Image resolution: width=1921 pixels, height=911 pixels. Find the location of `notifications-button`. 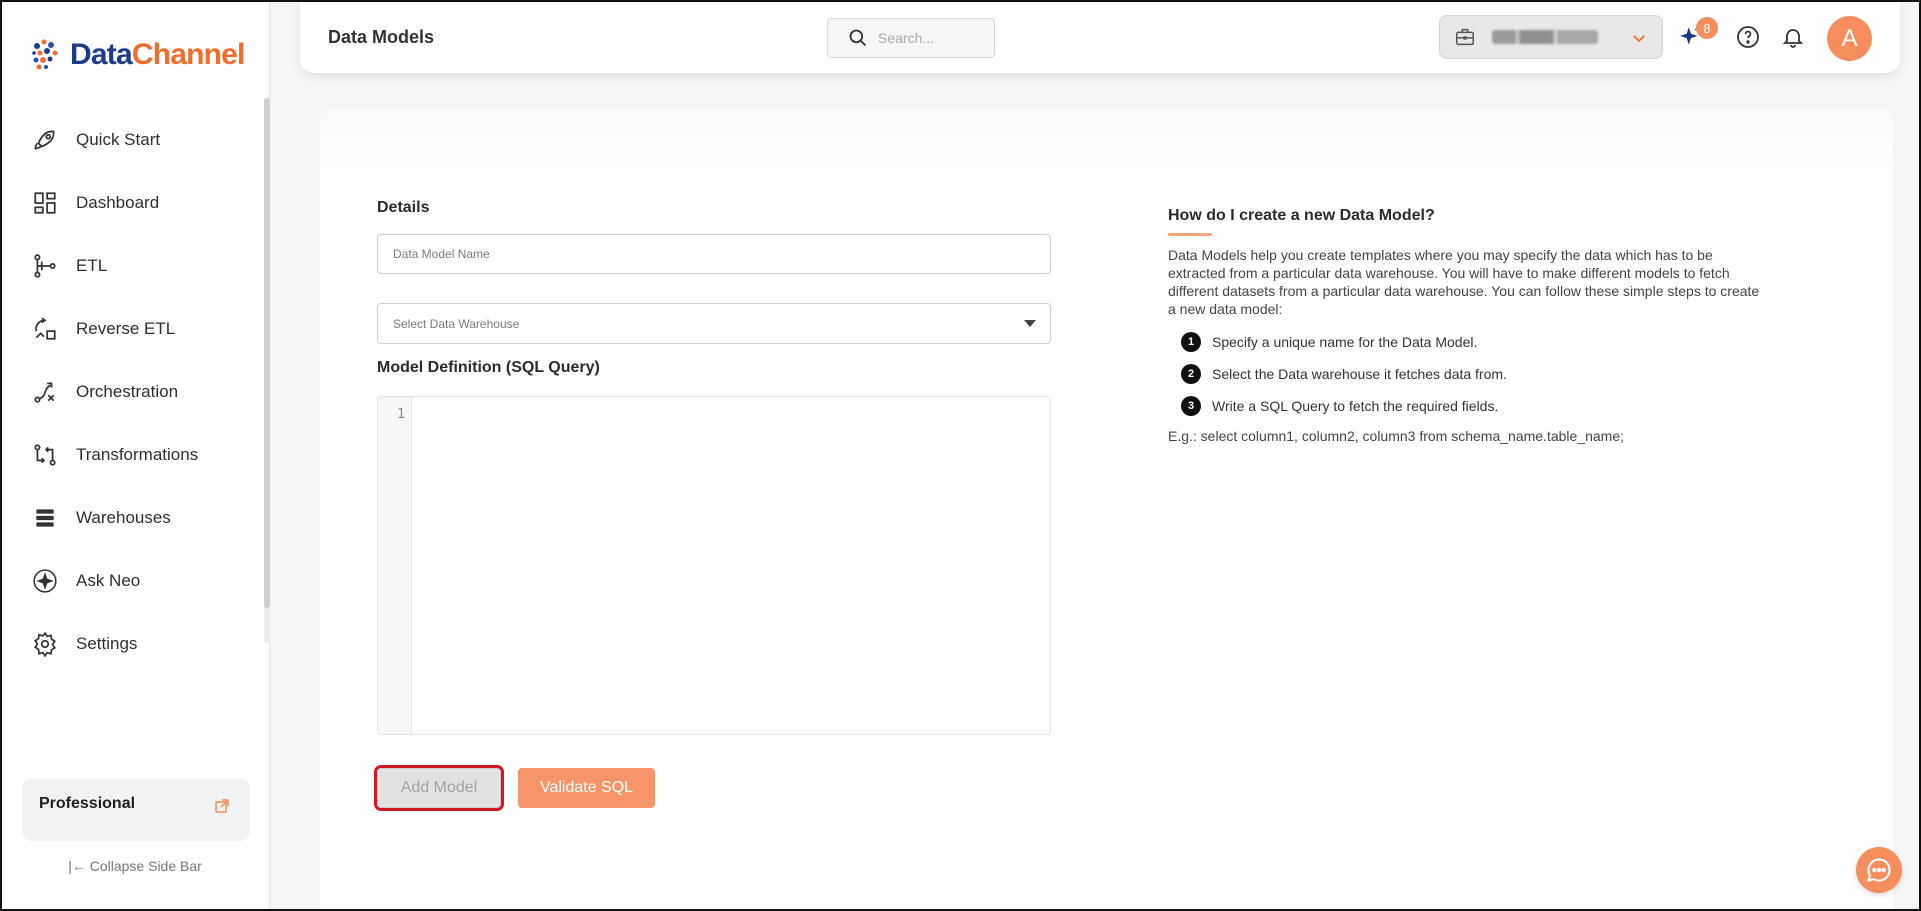

notifications-button is located at coordinates (1793, 37).